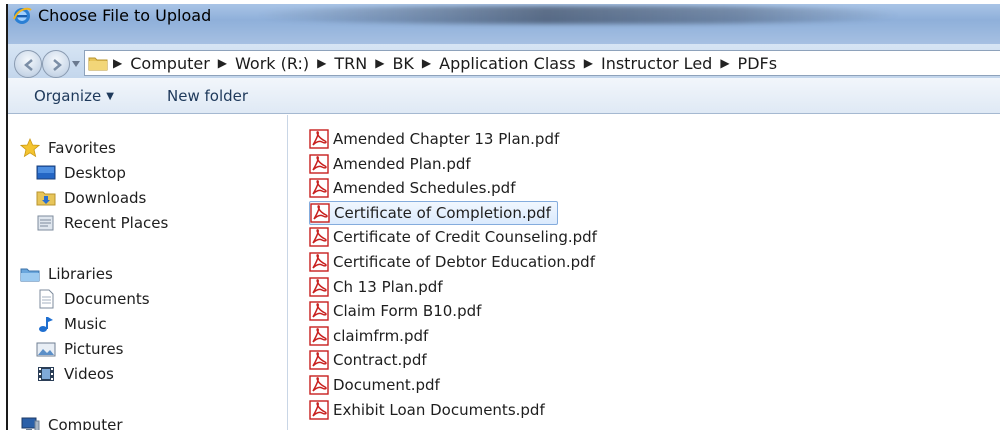 This screenshot has height=430, width=1000. What do you see at coordinates (465, 237) in the screenshot?
I see `file-name: Certificate of Credit Counseling.pdf` at bounding box center [465, 237].